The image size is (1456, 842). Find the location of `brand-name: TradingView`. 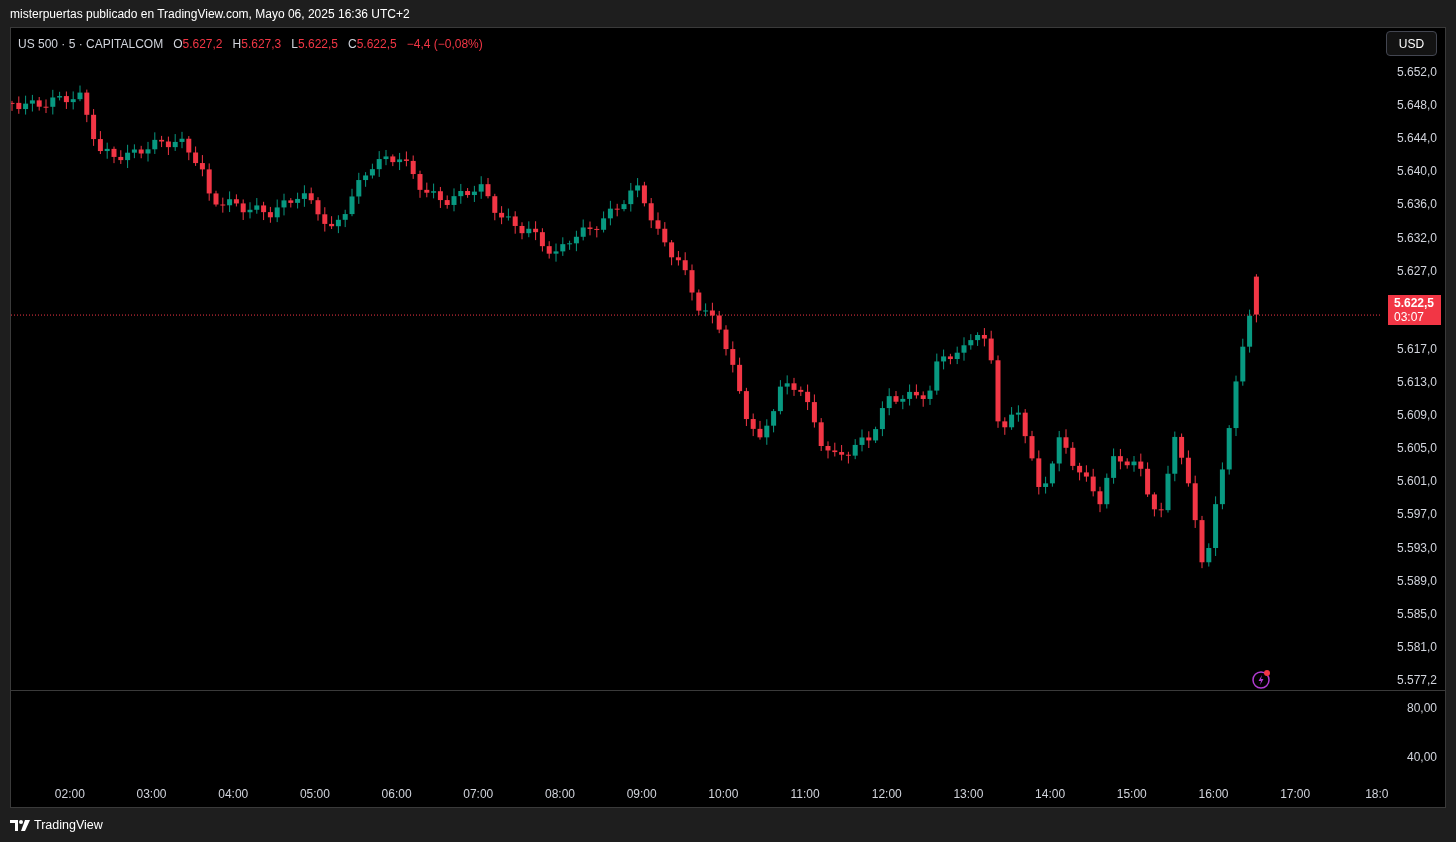

brand-name: TradingView is located at coordinates (68, 825).